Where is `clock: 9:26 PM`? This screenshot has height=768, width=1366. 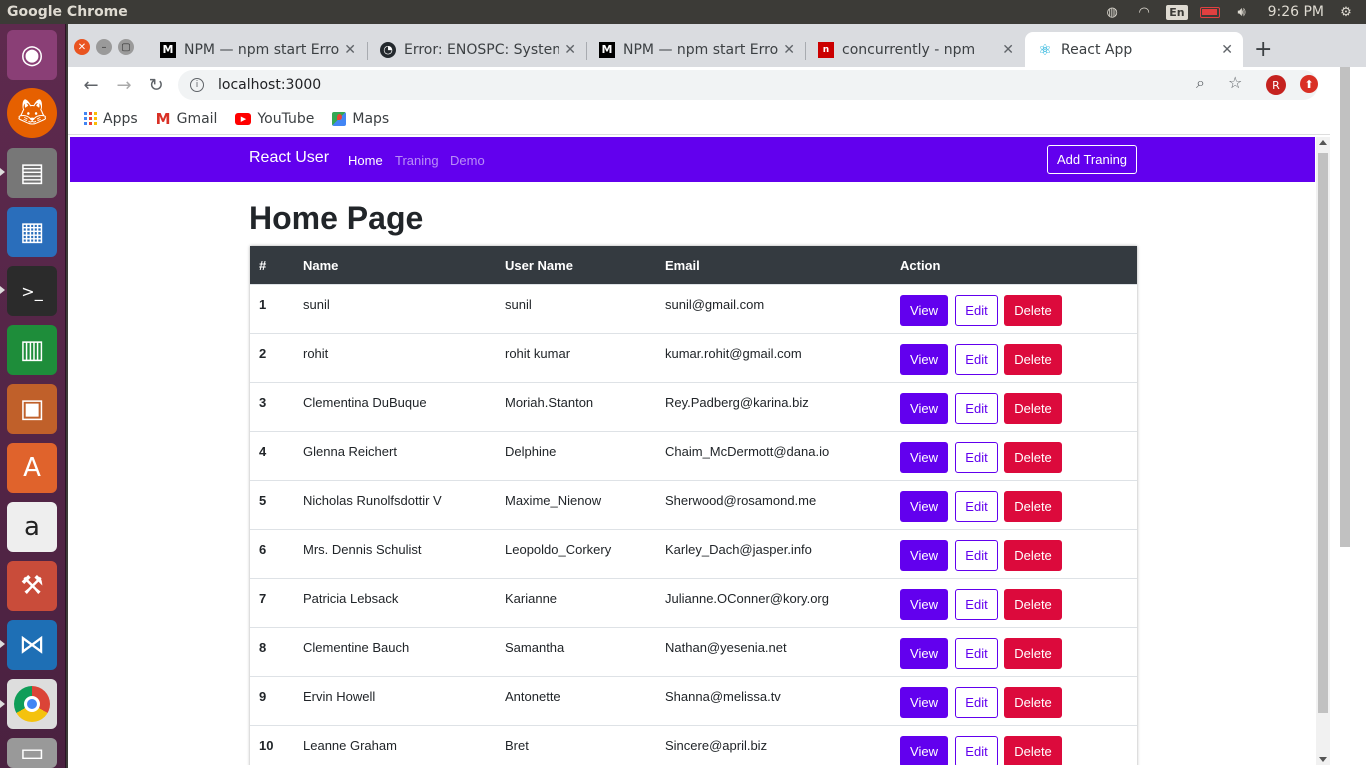
clock: 9:26 PM is located at coordinates (1296, 12).